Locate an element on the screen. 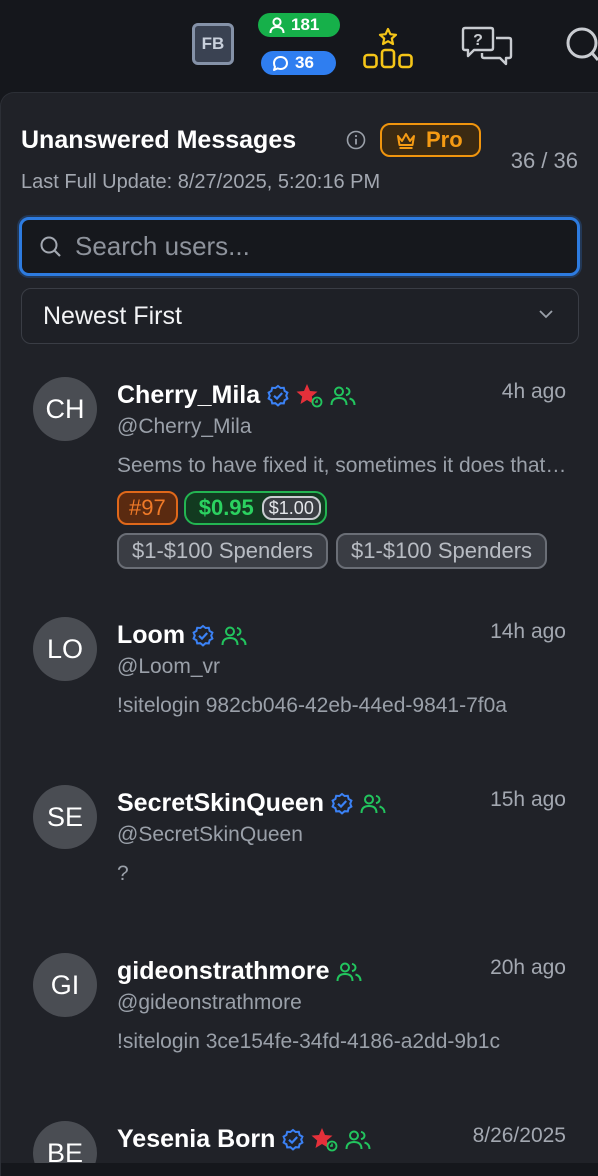 This screenshot has height=1176, width=598. name-row: SecretSkinQueen is located at coordinates (251, 803).